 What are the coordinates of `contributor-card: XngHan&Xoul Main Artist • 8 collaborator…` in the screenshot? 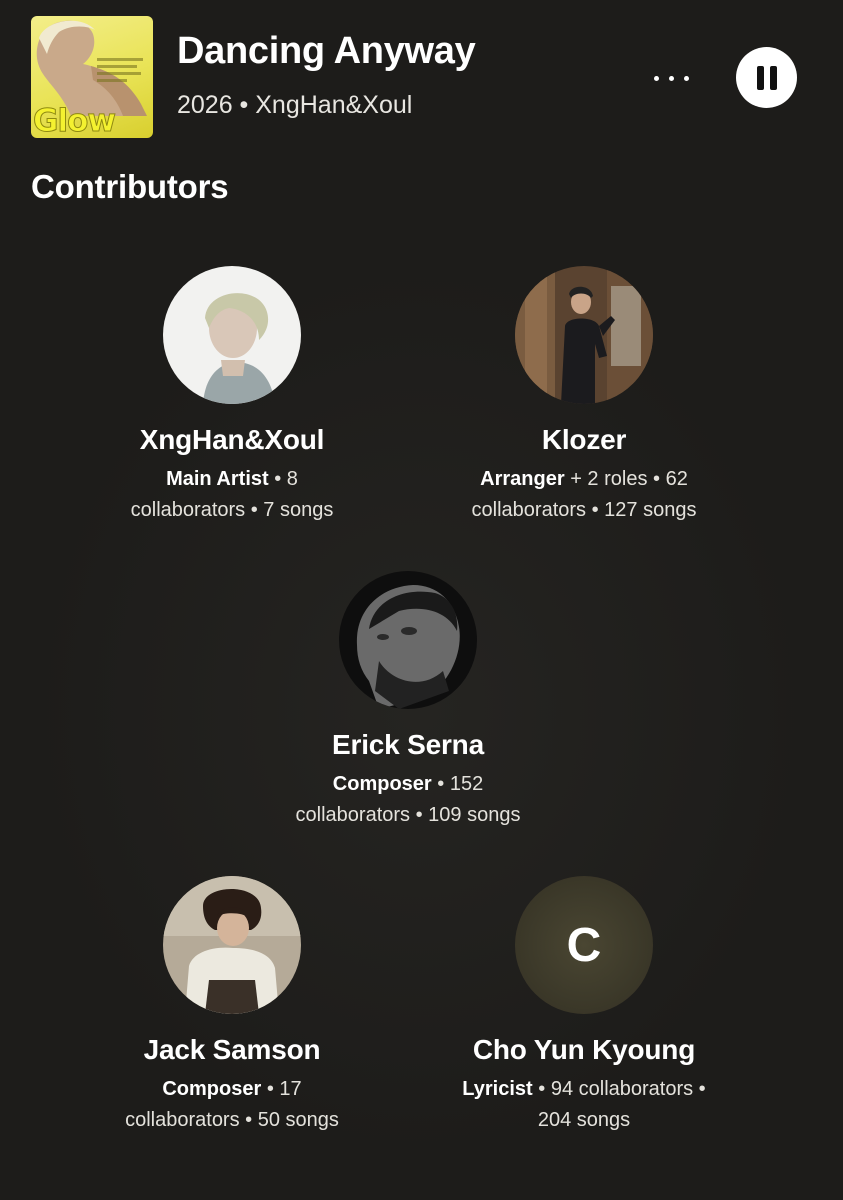 It's located at (232, 396).